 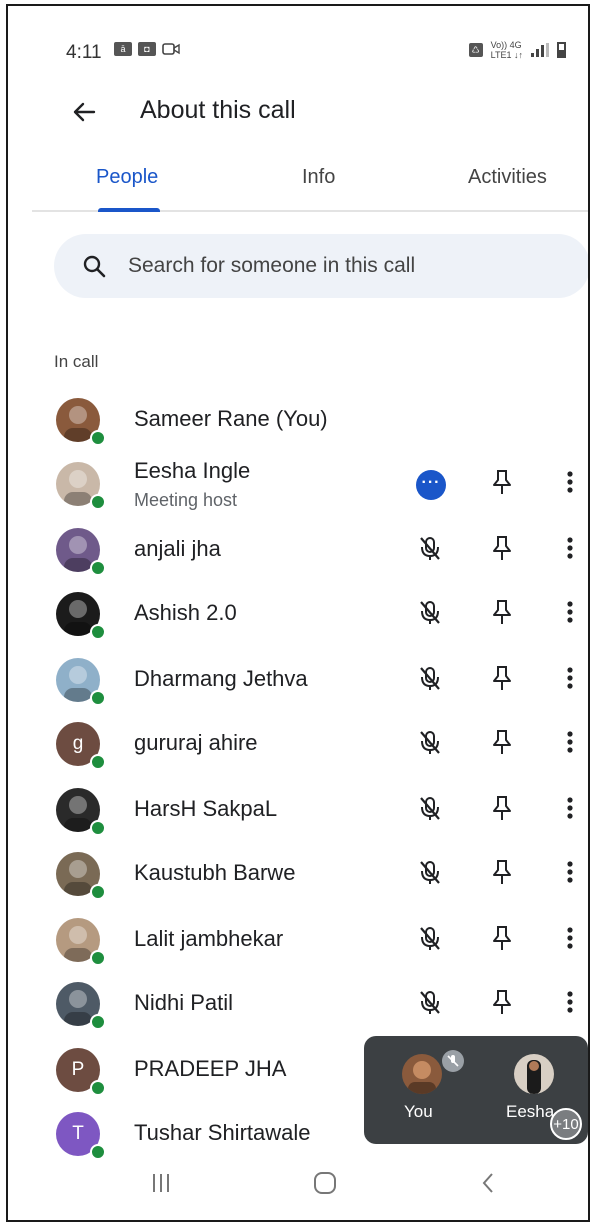 What do you see at coordinates (209, 938) in the screenshot?
I see `participant-name: Lalit jambhekar` at bounding box center [209, 938].